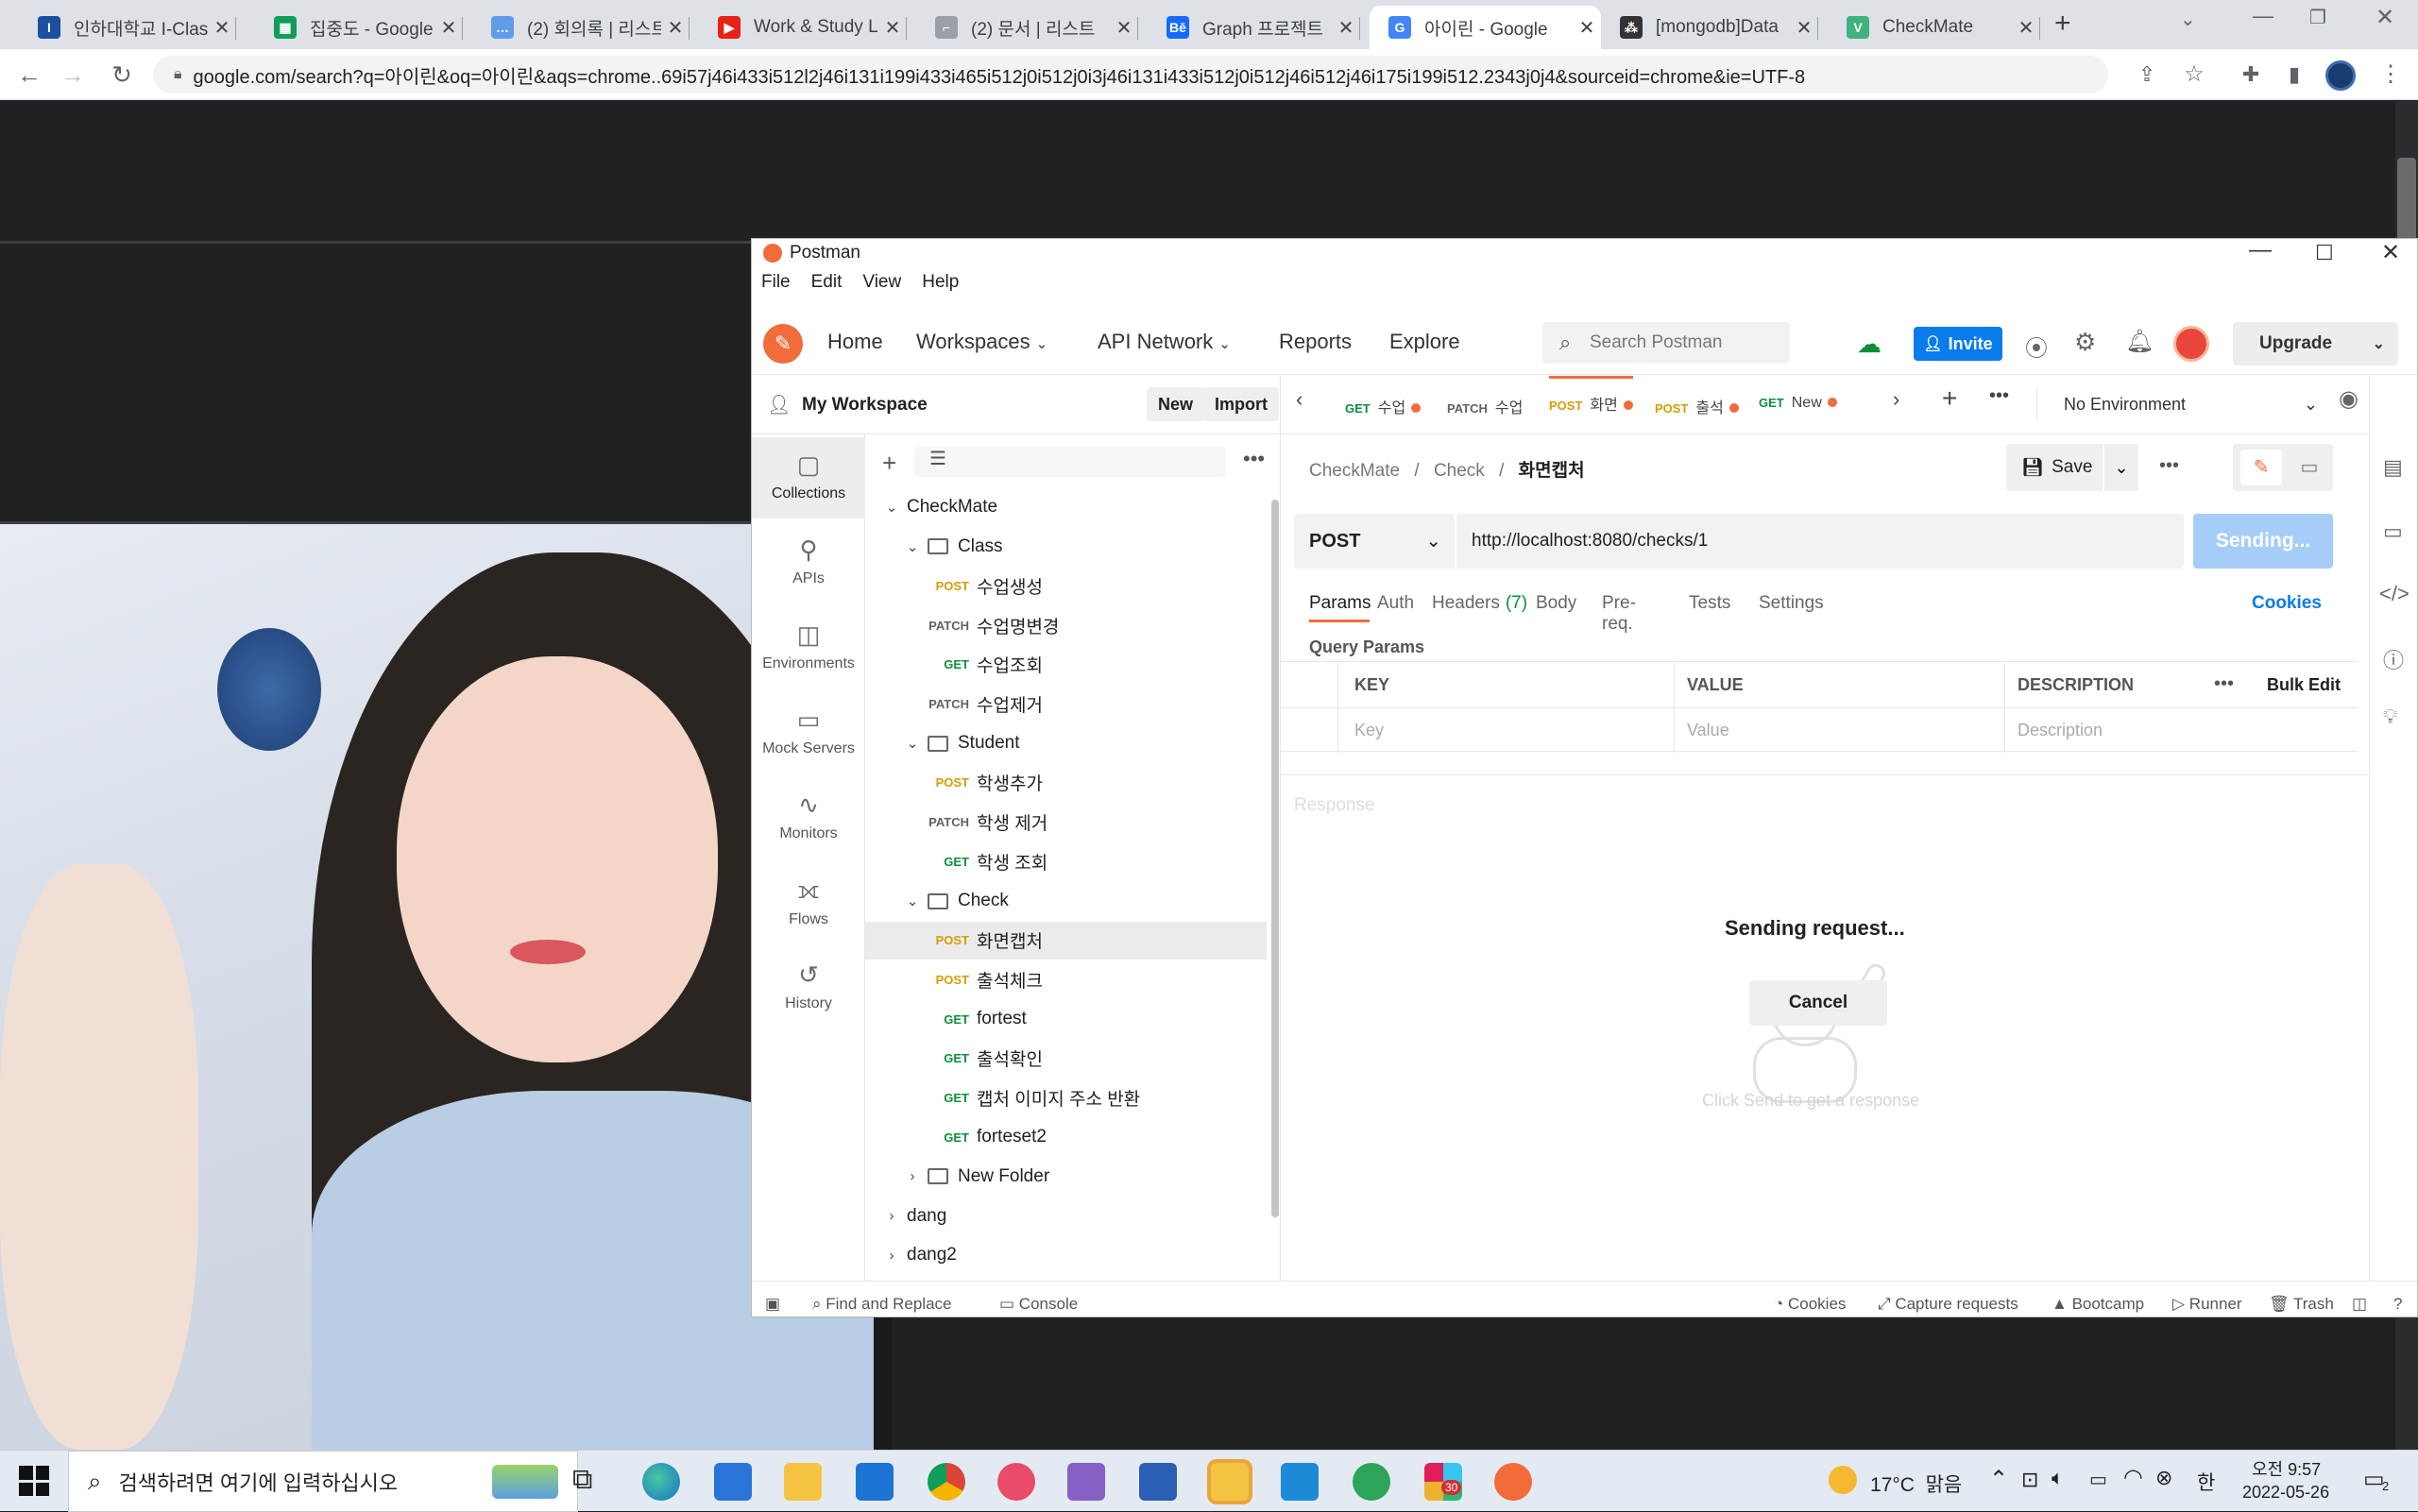 The image size is (2418, 1512). Describe the element at coordinates (1066, 1177) in the screenshot. I see `folder-item: › New Folder` at that location.